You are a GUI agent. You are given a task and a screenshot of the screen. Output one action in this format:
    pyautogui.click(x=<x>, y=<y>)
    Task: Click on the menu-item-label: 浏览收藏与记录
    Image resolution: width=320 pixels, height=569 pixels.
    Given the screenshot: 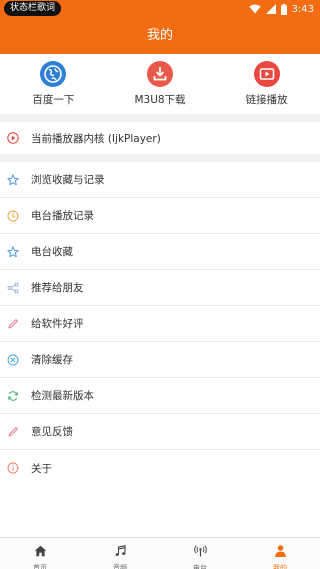 What is the action you would take?
    pyautogui.click(x=68, y=180)
    